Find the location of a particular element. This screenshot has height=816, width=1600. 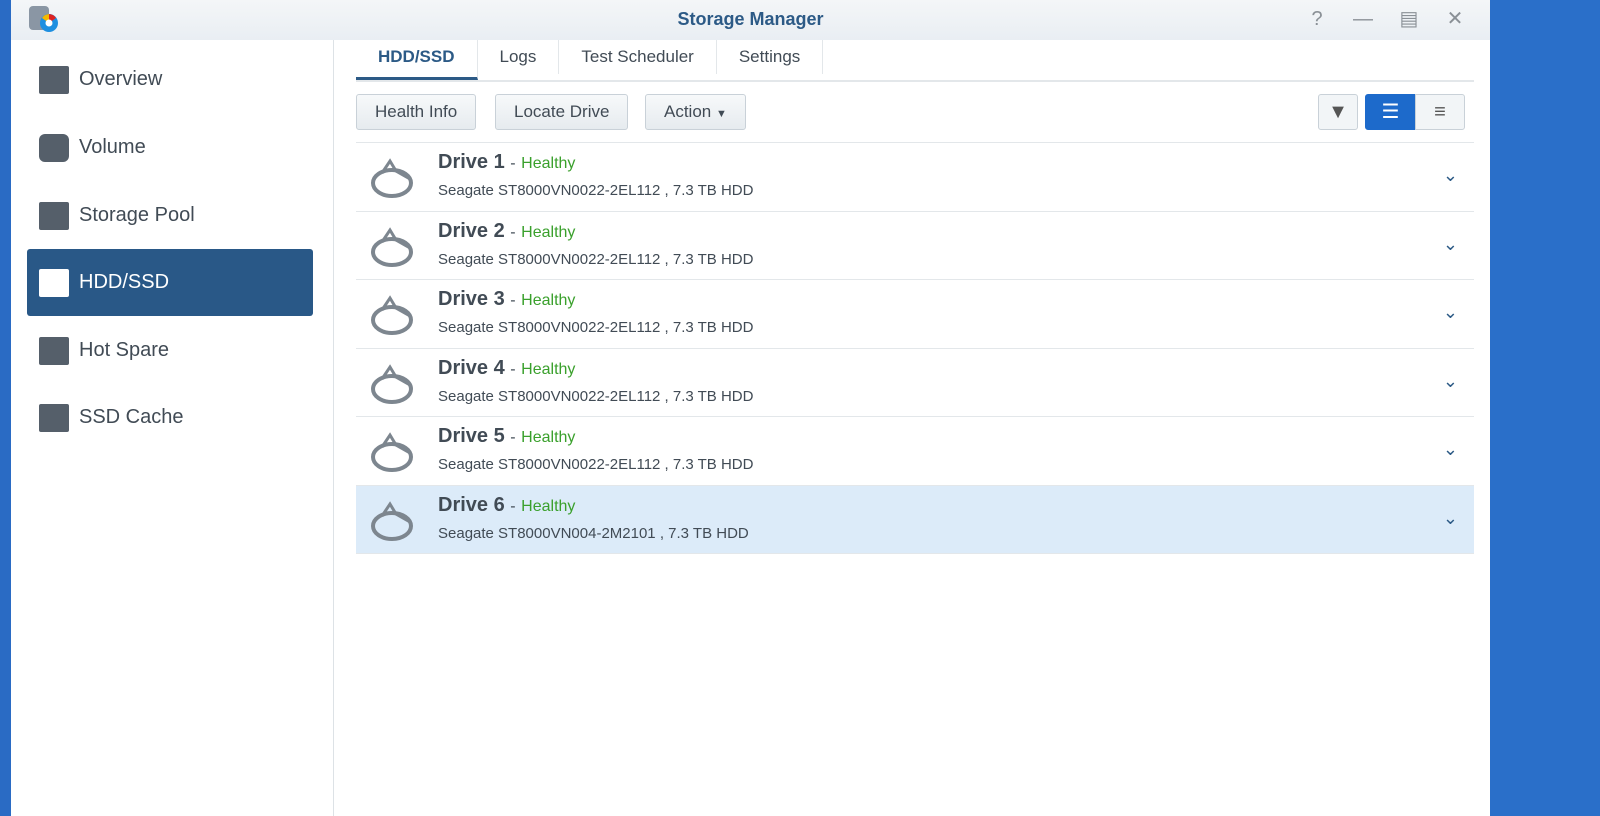

ssd-cache-icon is located at coordinates (54, 417).